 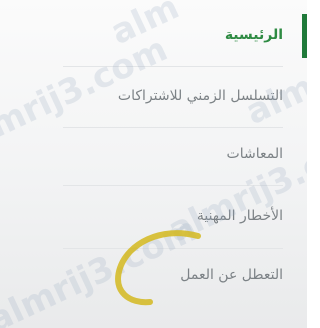 What do you see at coordinates (304, 36) in the screenshot?
I see `active-indicator` at bounding box center [304, 36].